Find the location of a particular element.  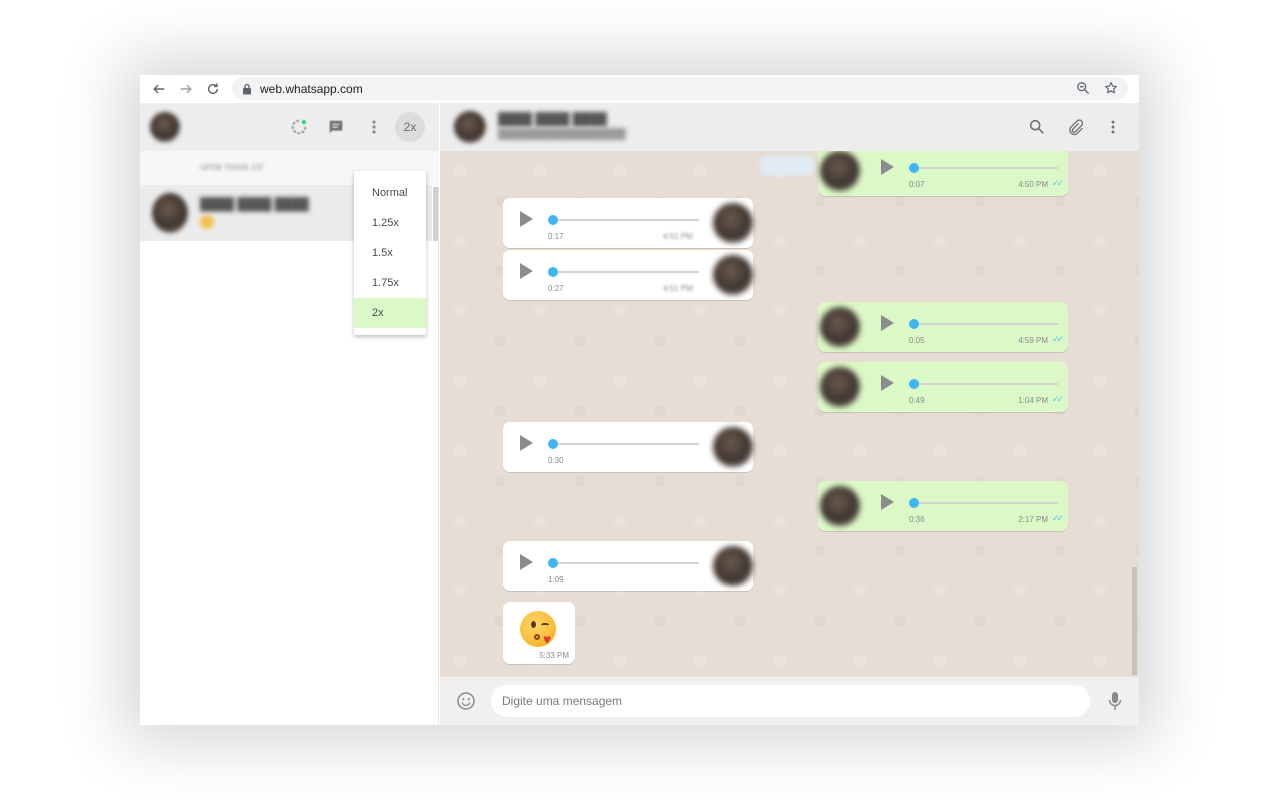

reload-icon is located at coordinates (213, 89).